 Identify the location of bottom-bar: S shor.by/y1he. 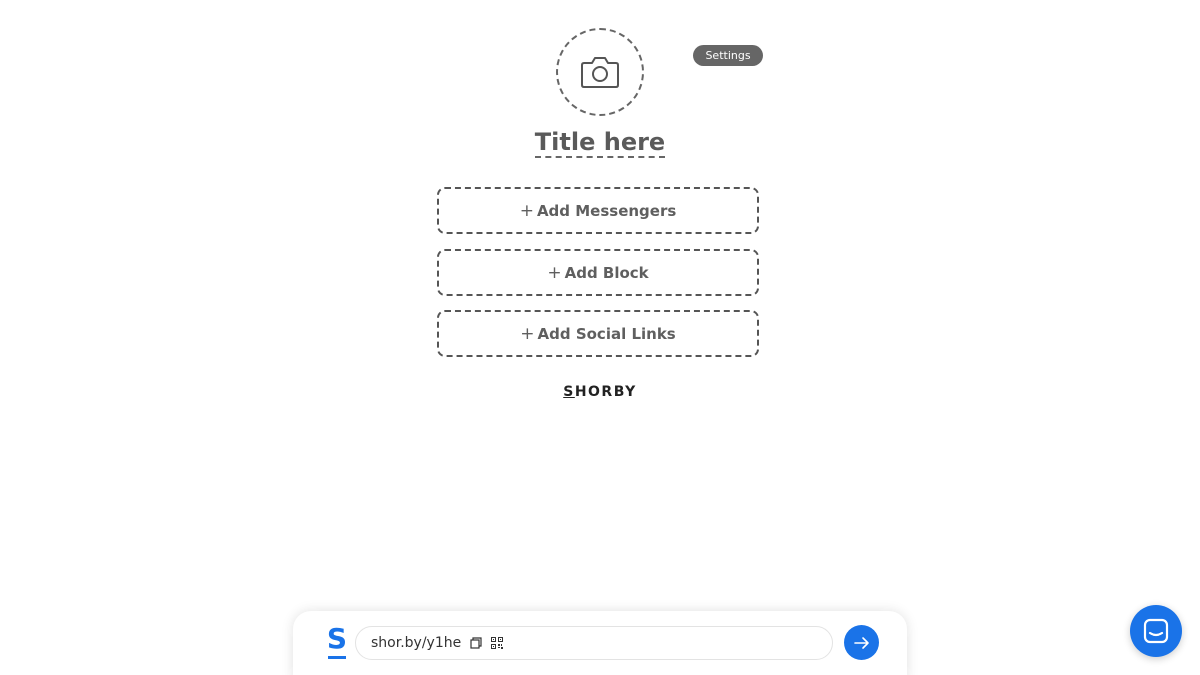
(600, 643).